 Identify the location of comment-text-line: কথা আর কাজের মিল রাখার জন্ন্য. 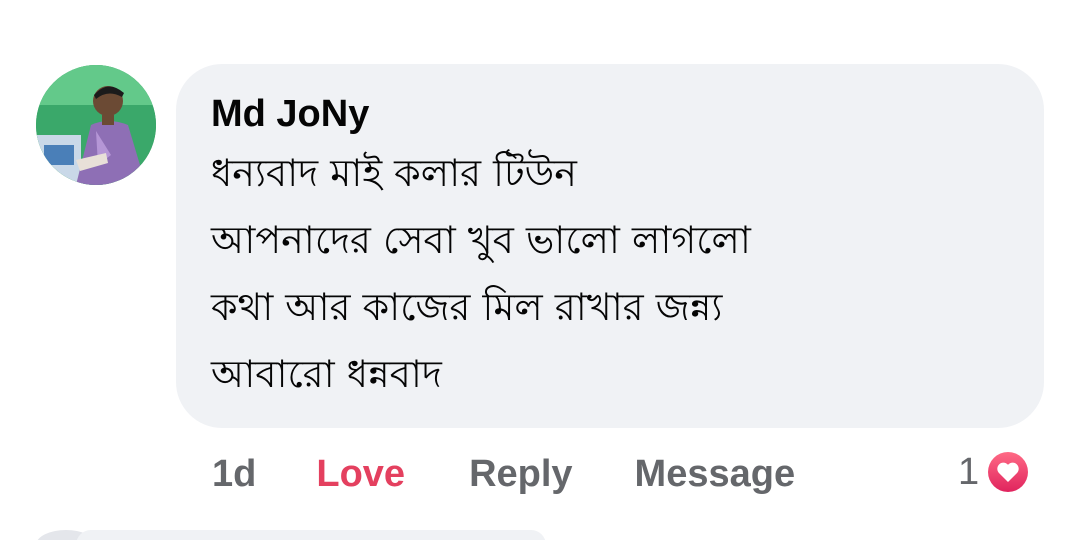
(467, 307).